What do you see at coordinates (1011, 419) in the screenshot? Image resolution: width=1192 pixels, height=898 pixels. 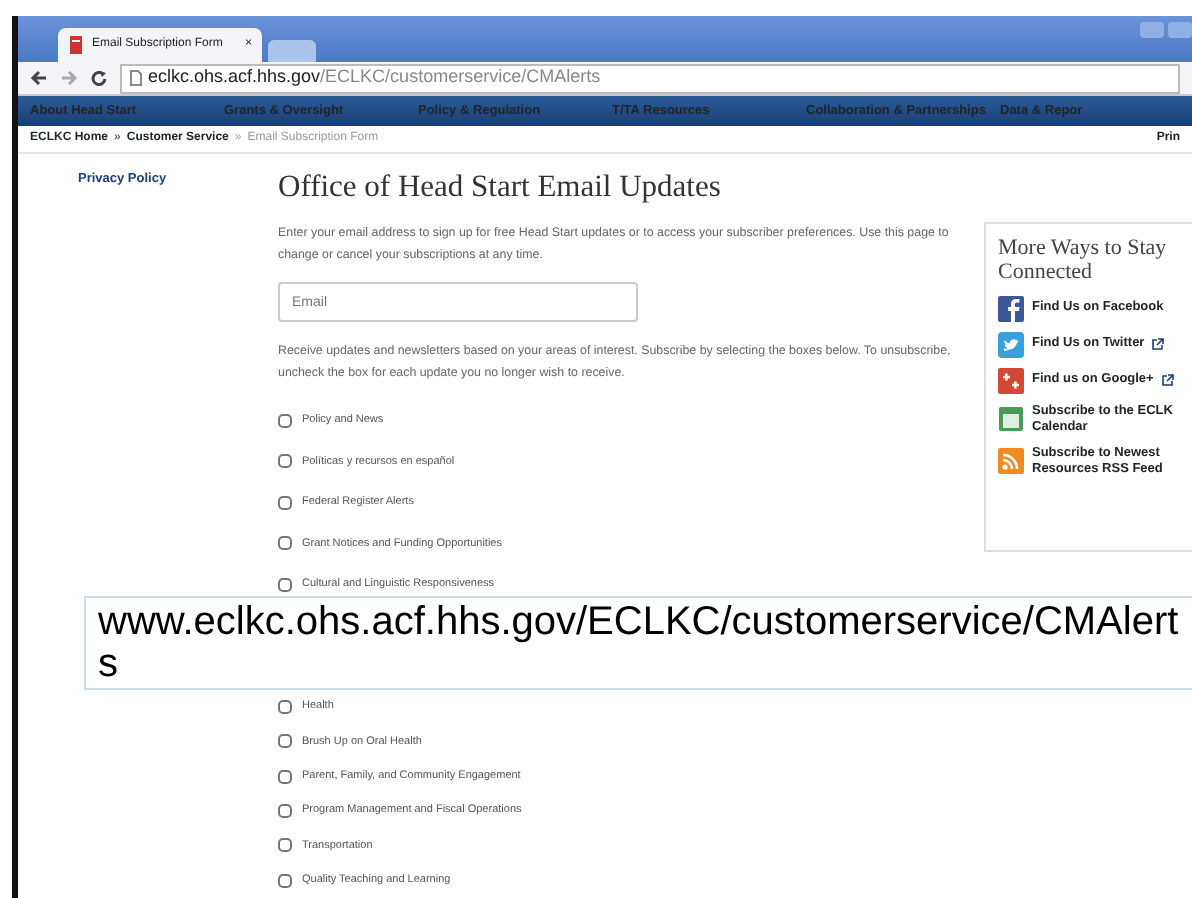 I see `calendar-icon` at bounding box center [1011, 419].